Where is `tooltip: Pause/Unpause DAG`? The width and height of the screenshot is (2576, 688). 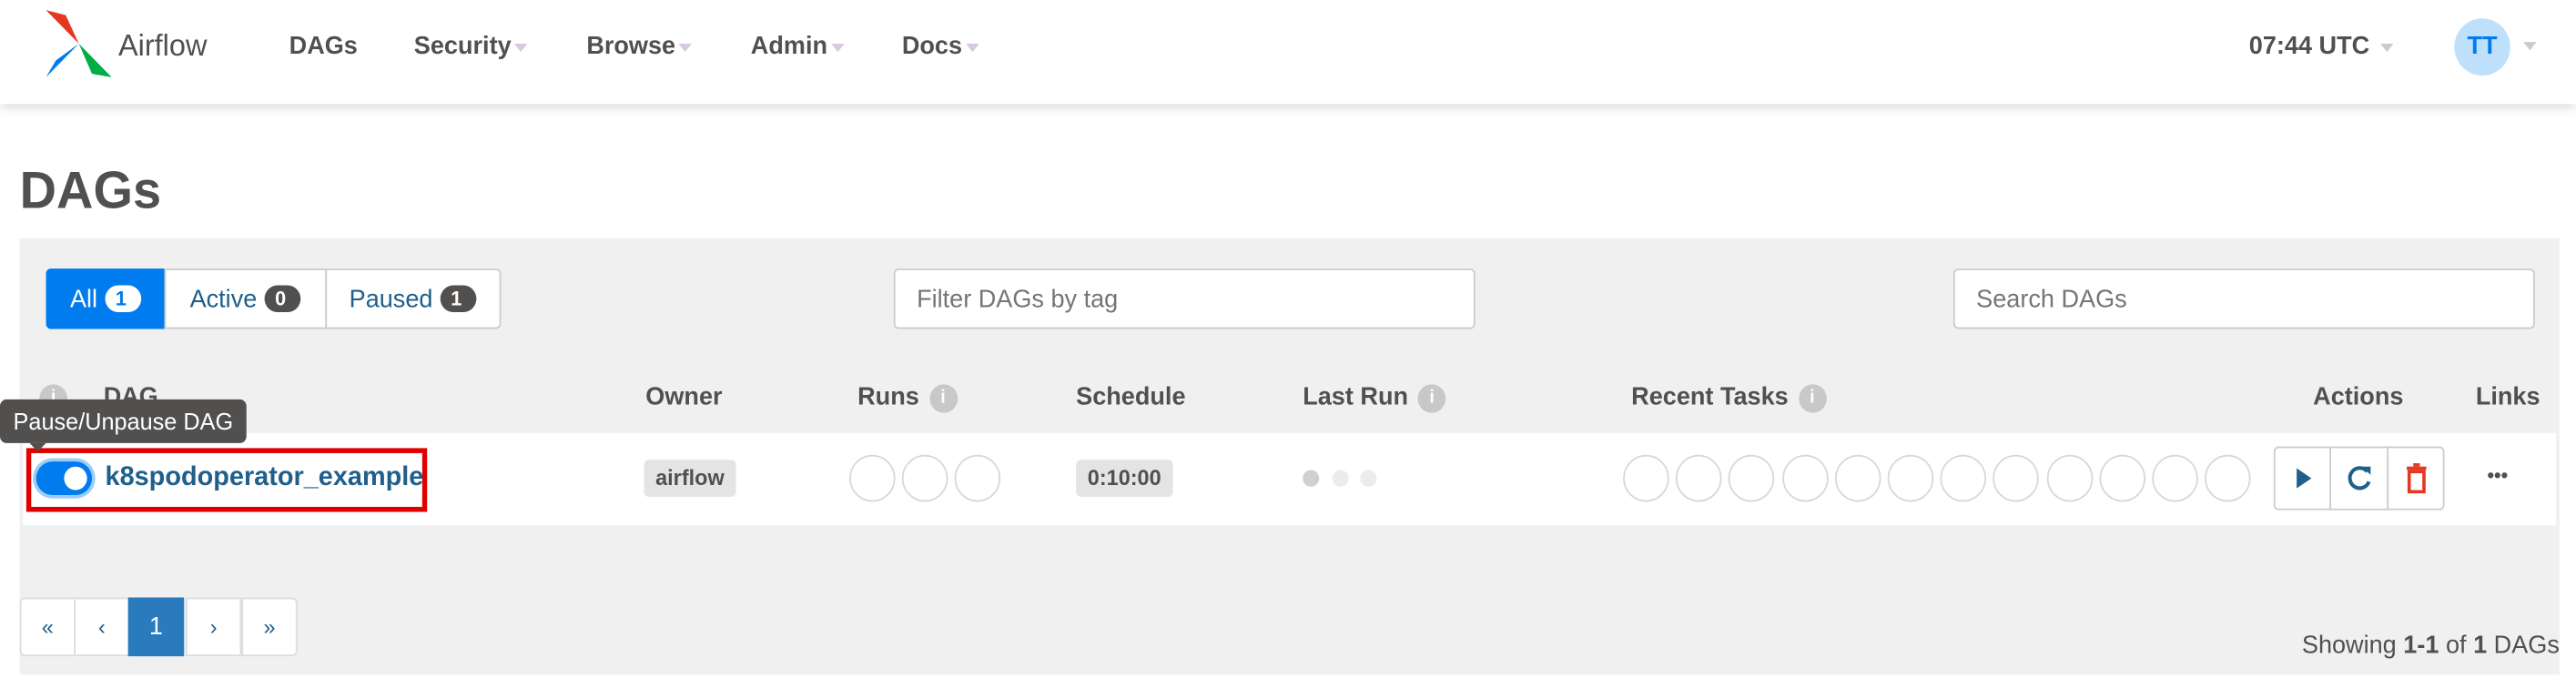 tooltip: Pause/Unpause DAG is located at coordinates (124, 425).